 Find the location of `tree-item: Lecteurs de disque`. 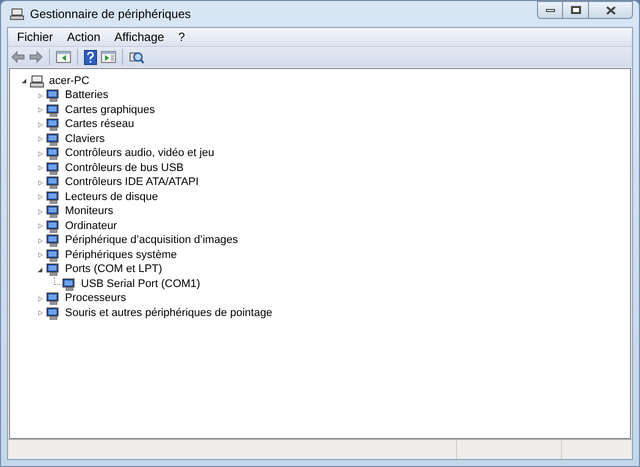

tree-item: Lecteurs de disque is located at coordinates (111, 197).